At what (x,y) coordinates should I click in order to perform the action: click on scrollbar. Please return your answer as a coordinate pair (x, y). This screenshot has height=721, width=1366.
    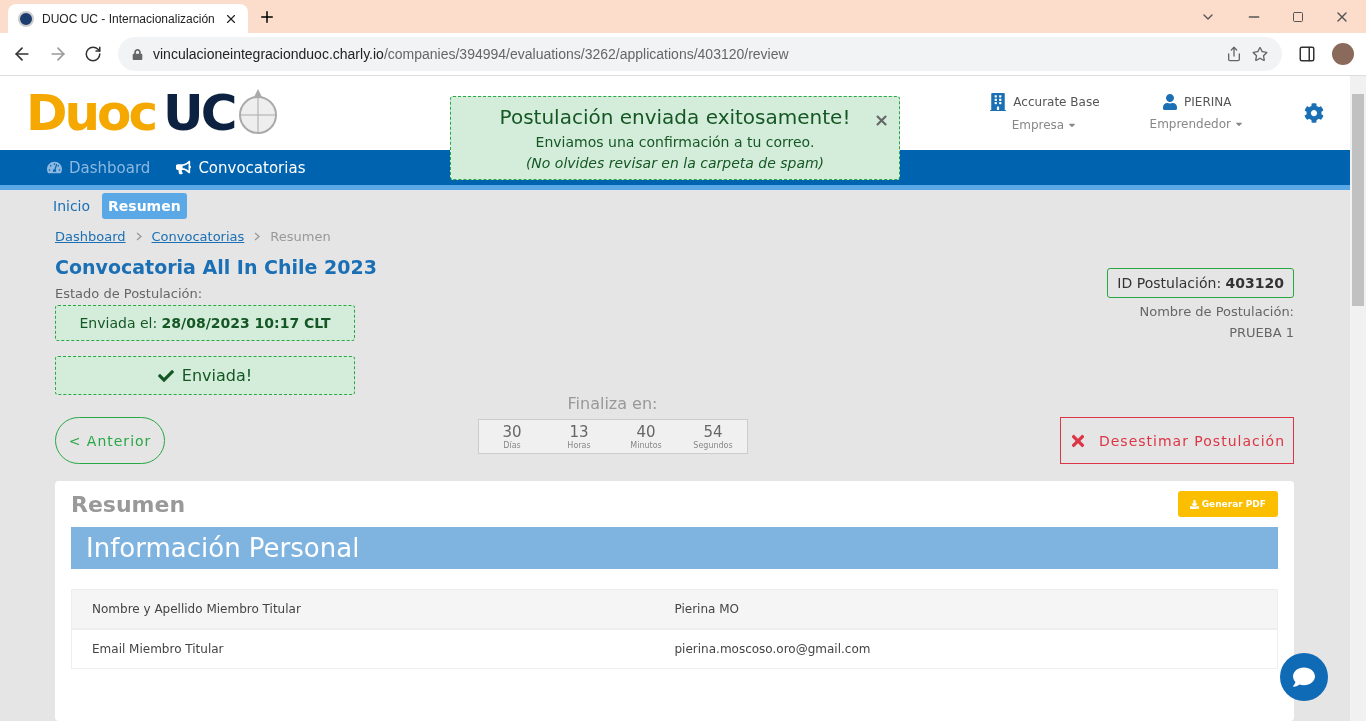
    Looking at the image, I should click on (1358, 398).